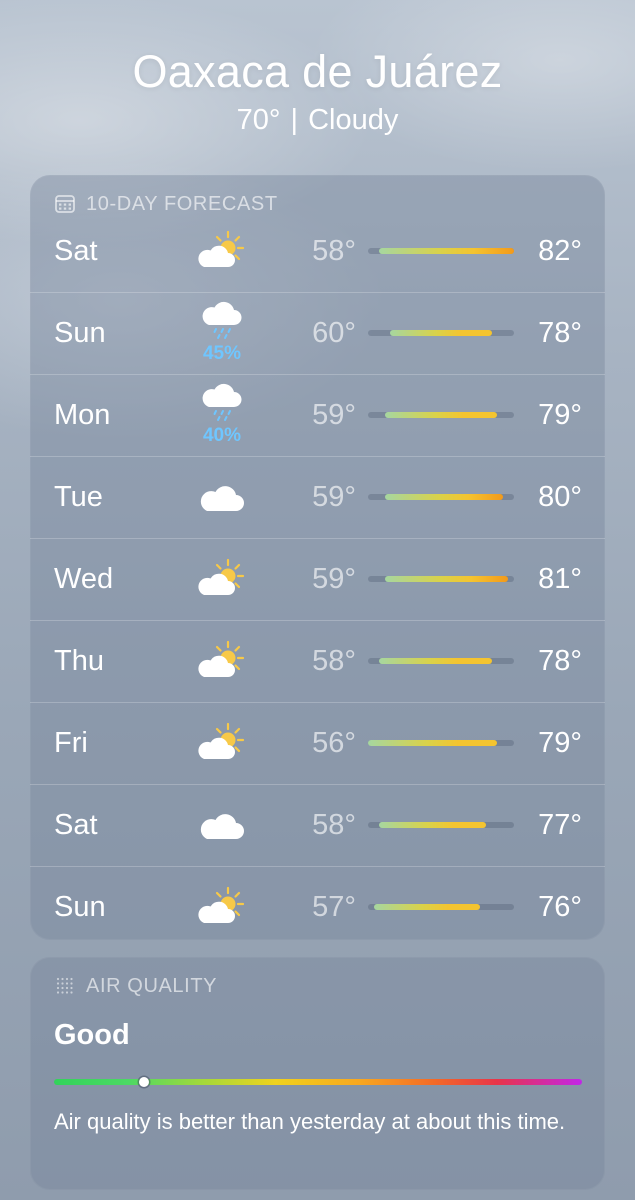  I want to click on air-quality-value: Good, so click(92, 1035).